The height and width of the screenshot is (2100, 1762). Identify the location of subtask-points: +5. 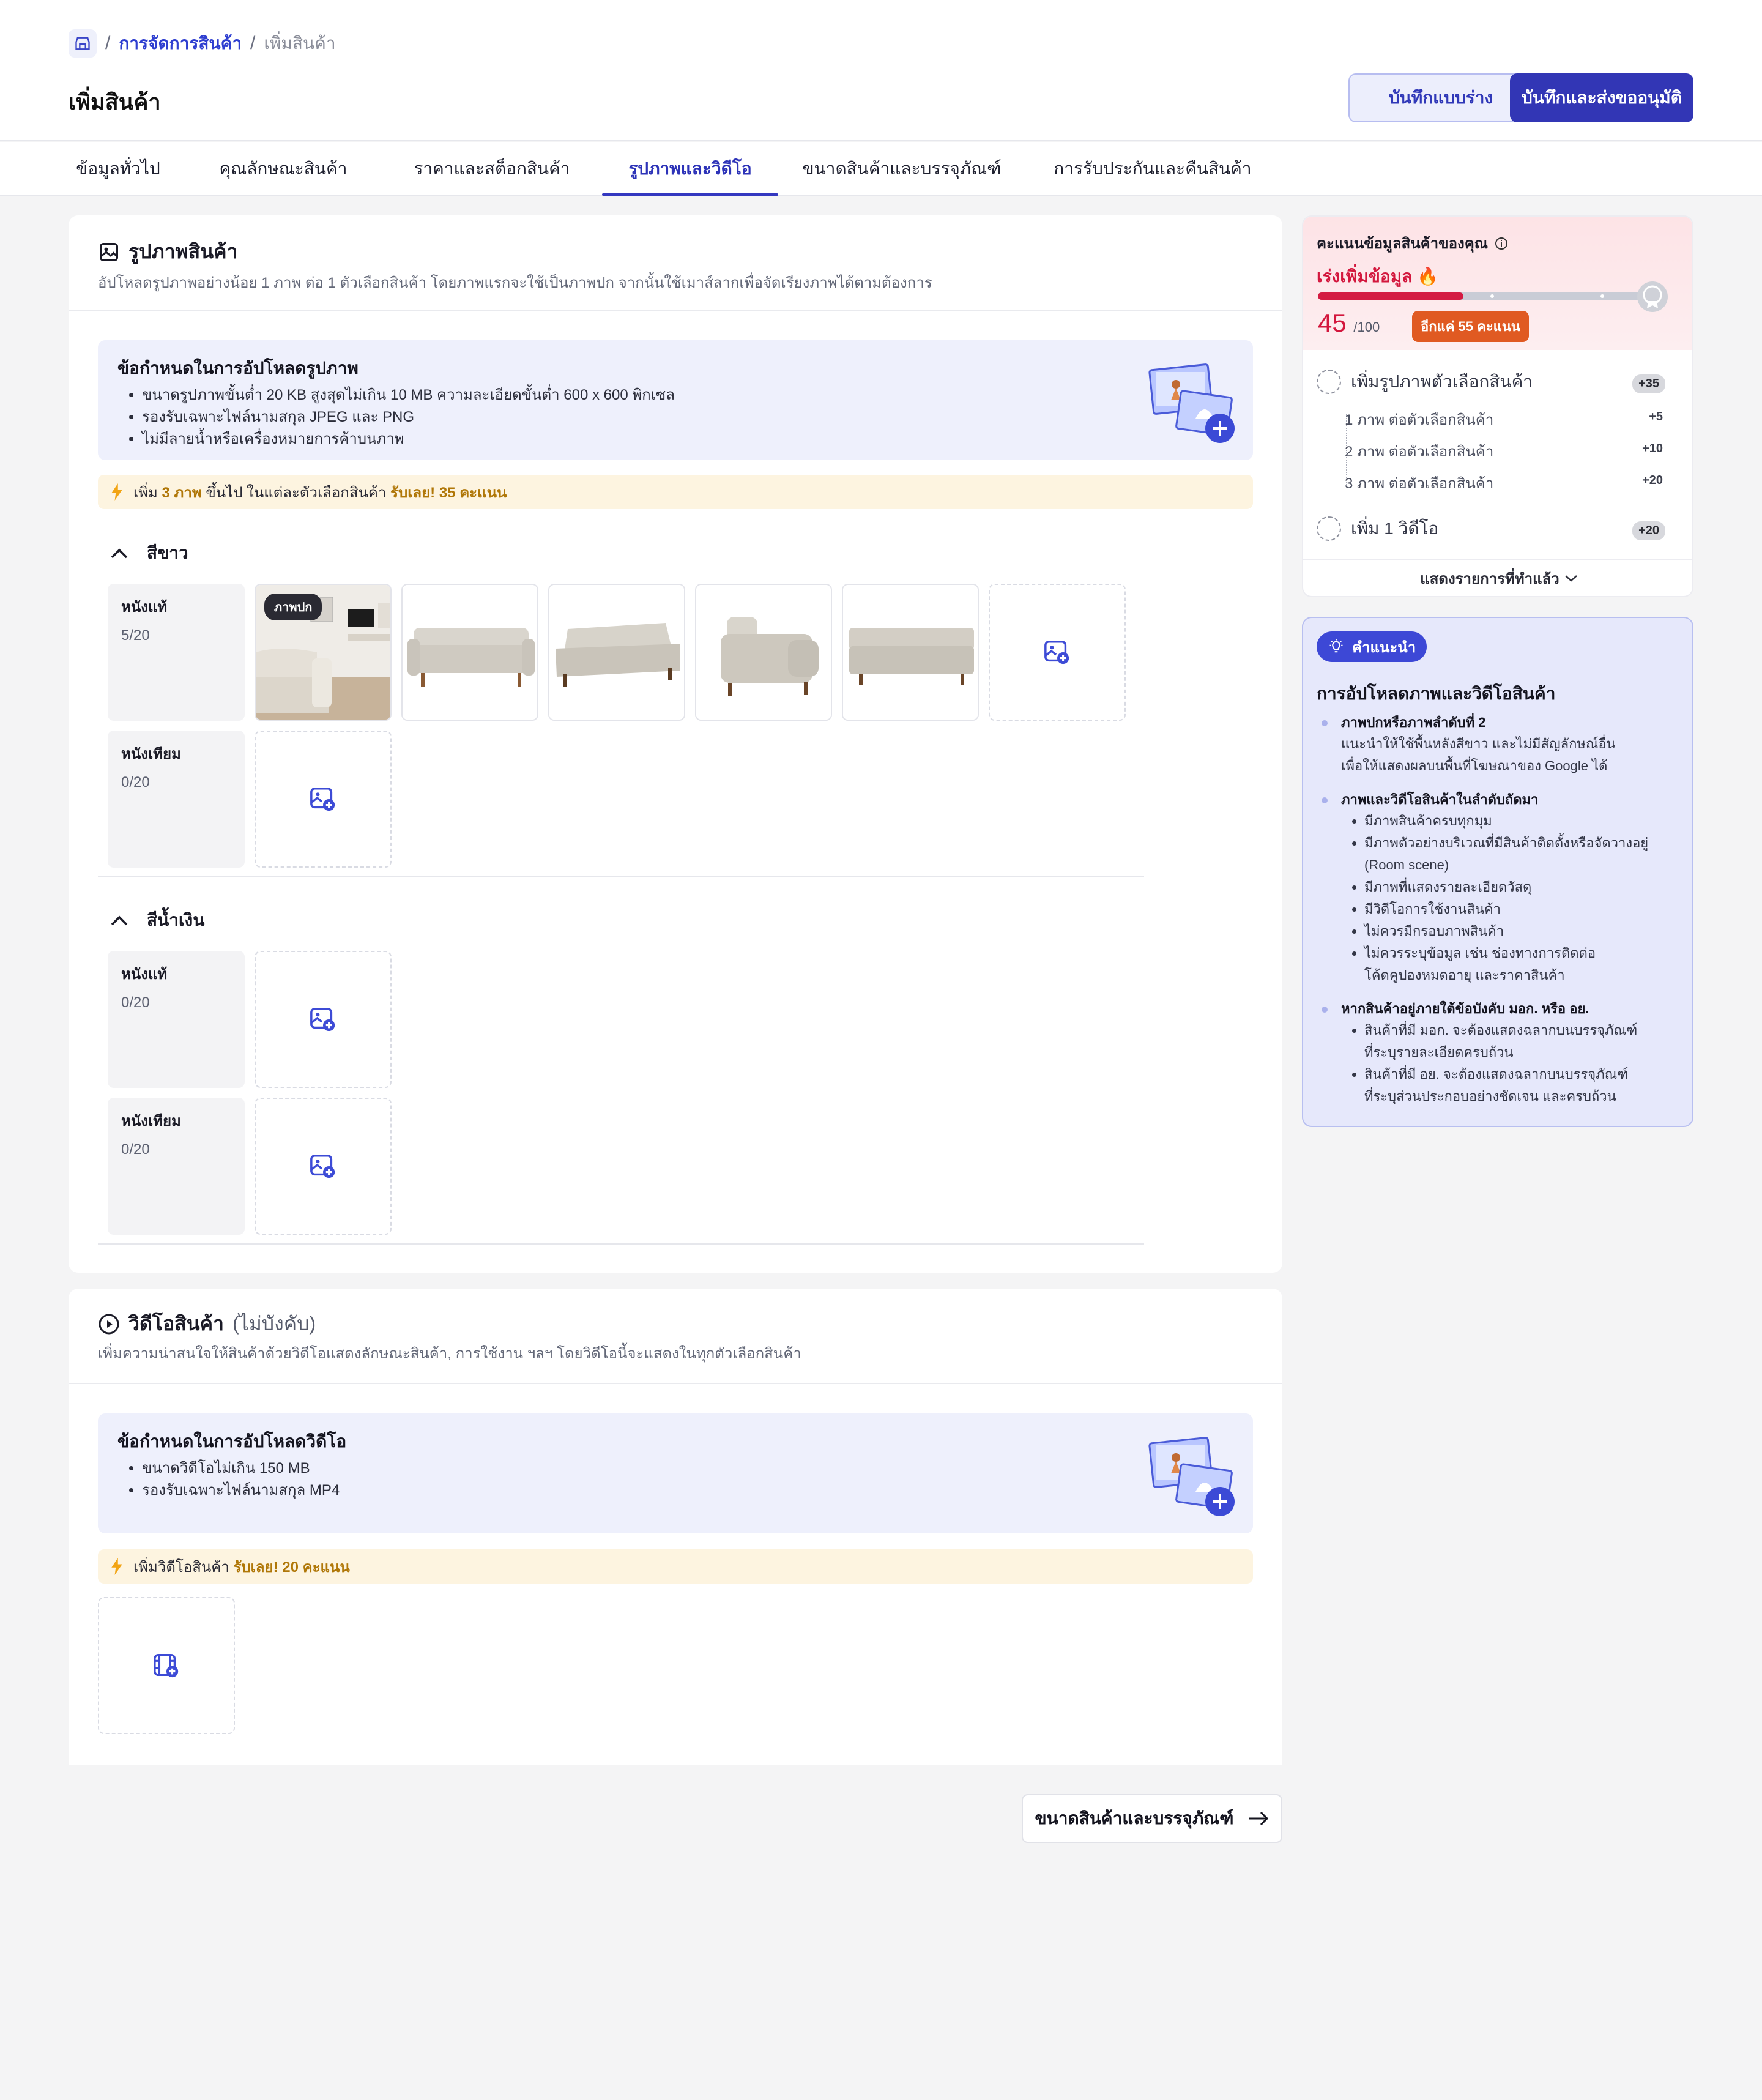
(1656, 417).